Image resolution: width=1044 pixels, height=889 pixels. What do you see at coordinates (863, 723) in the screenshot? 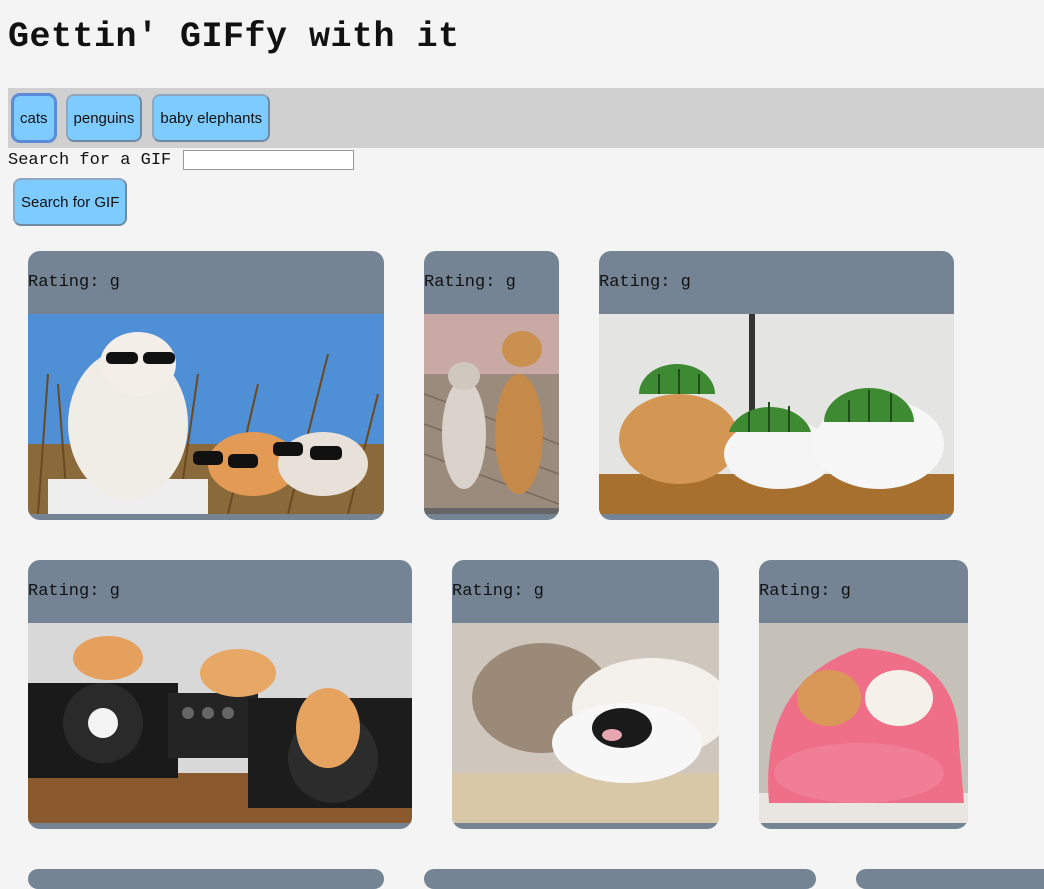
I see `cats-in-pink-hood-gif` at bounding box center [863, 723].